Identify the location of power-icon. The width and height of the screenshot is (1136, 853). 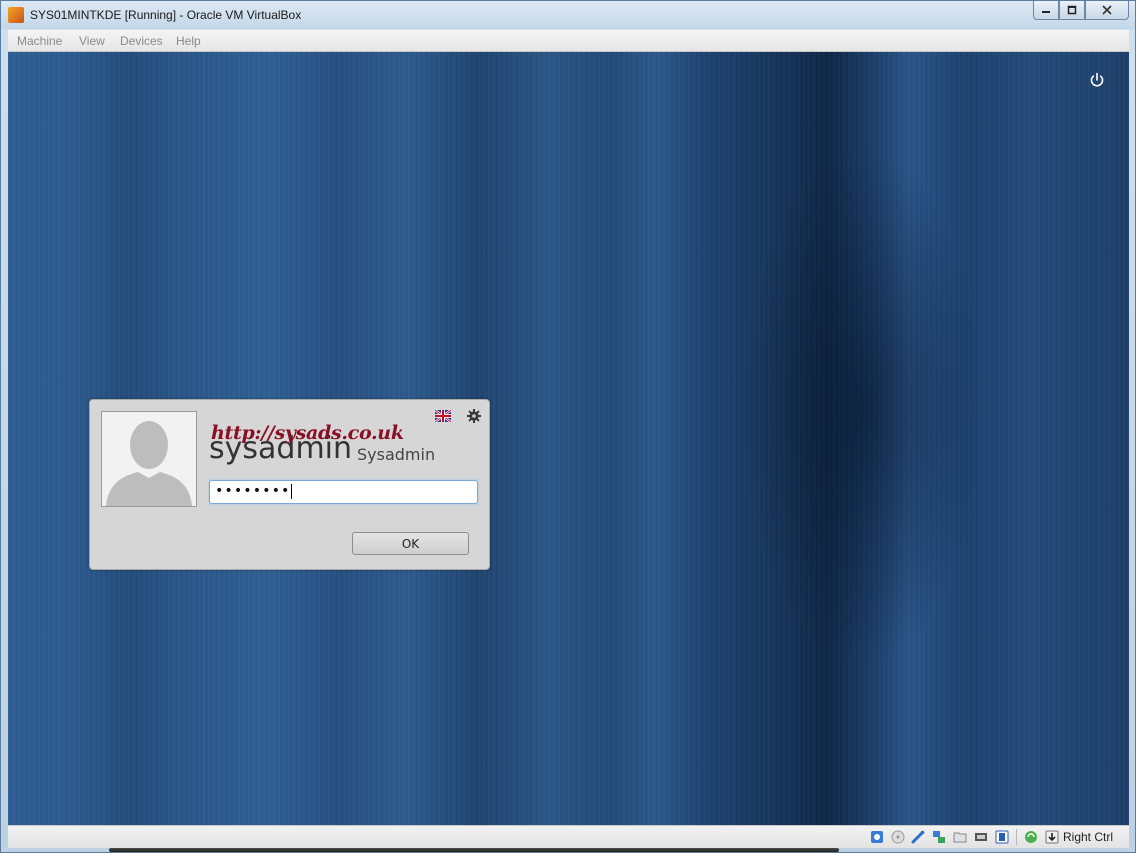
(1097, 80).